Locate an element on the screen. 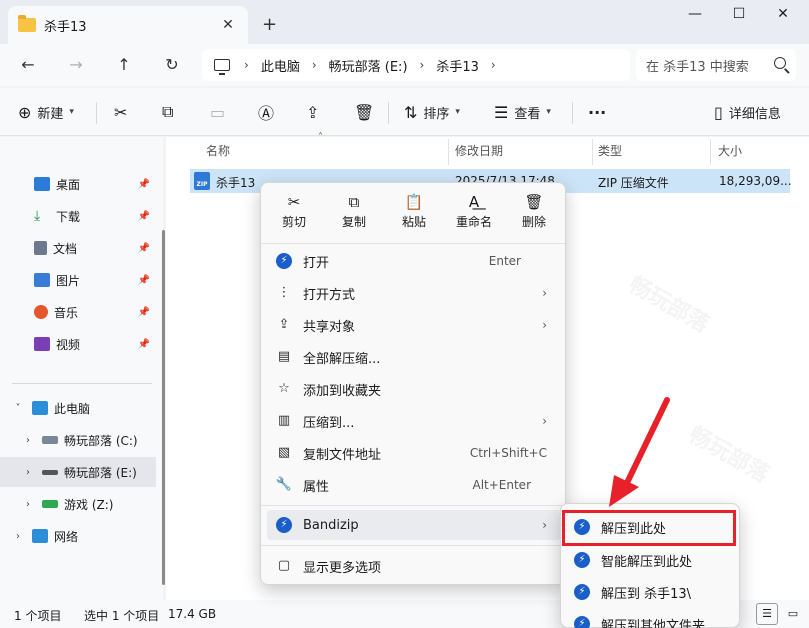 The height and width of the screenshot is (628, 809). breadcrumb-drive-e: 畅玩部落 (E:) is located at coordinates (368, 65).